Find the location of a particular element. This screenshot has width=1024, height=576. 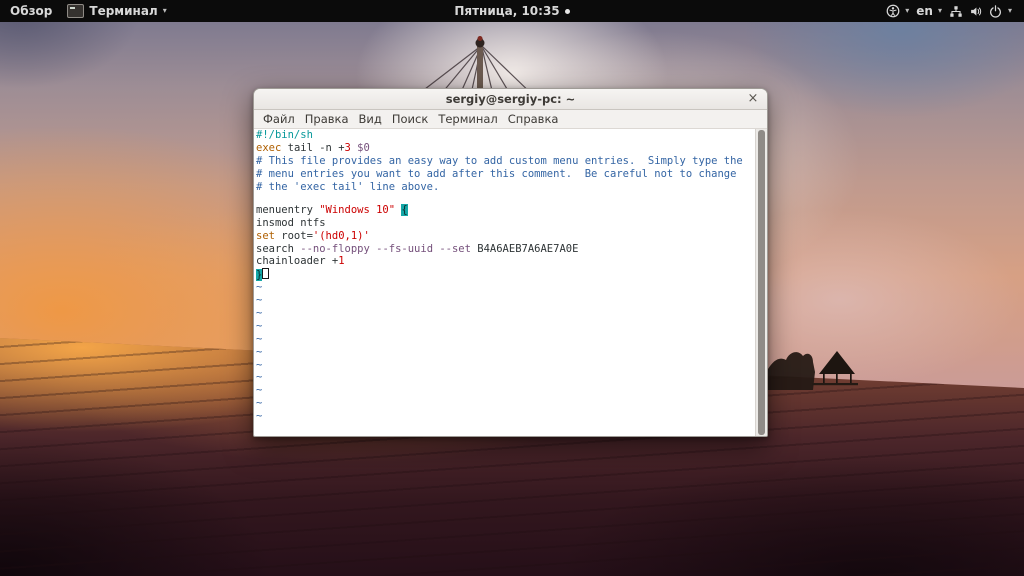

vim-line: exec tail -n +3 $0 is located at coordinates (313, 147).